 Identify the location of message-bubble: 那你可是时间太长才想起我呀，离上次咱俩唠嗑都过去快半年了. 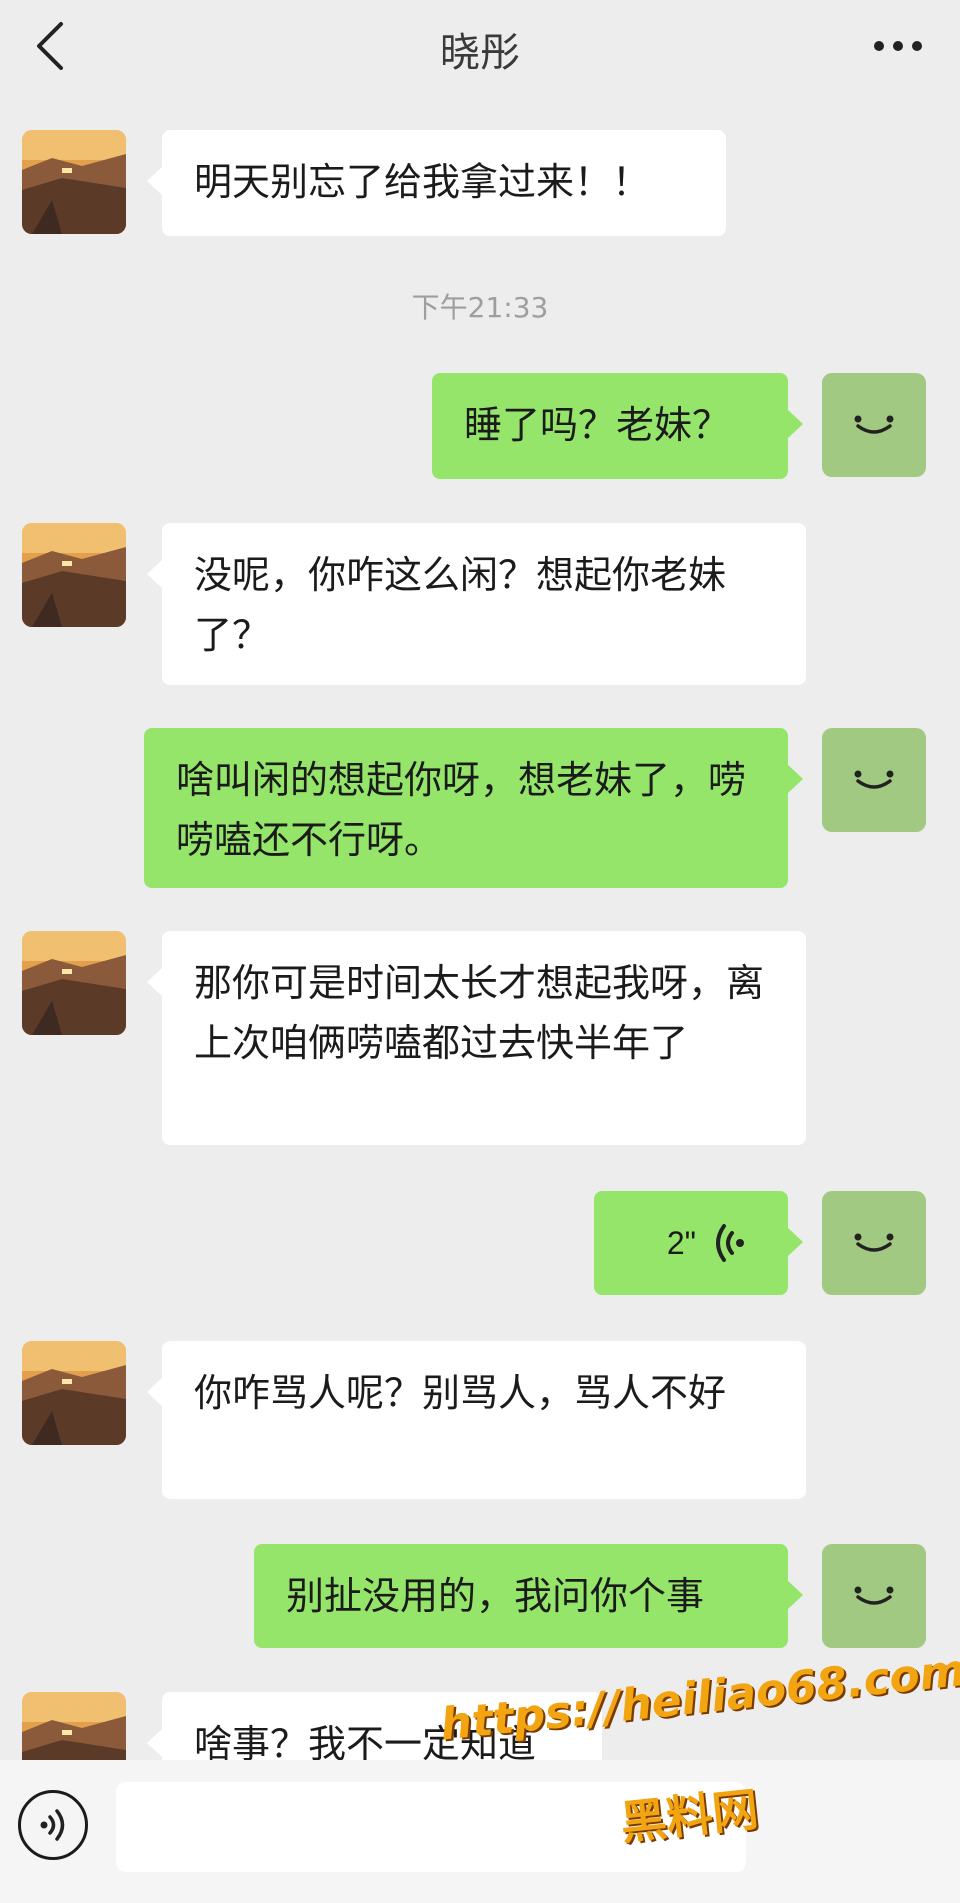
(476, 1038).